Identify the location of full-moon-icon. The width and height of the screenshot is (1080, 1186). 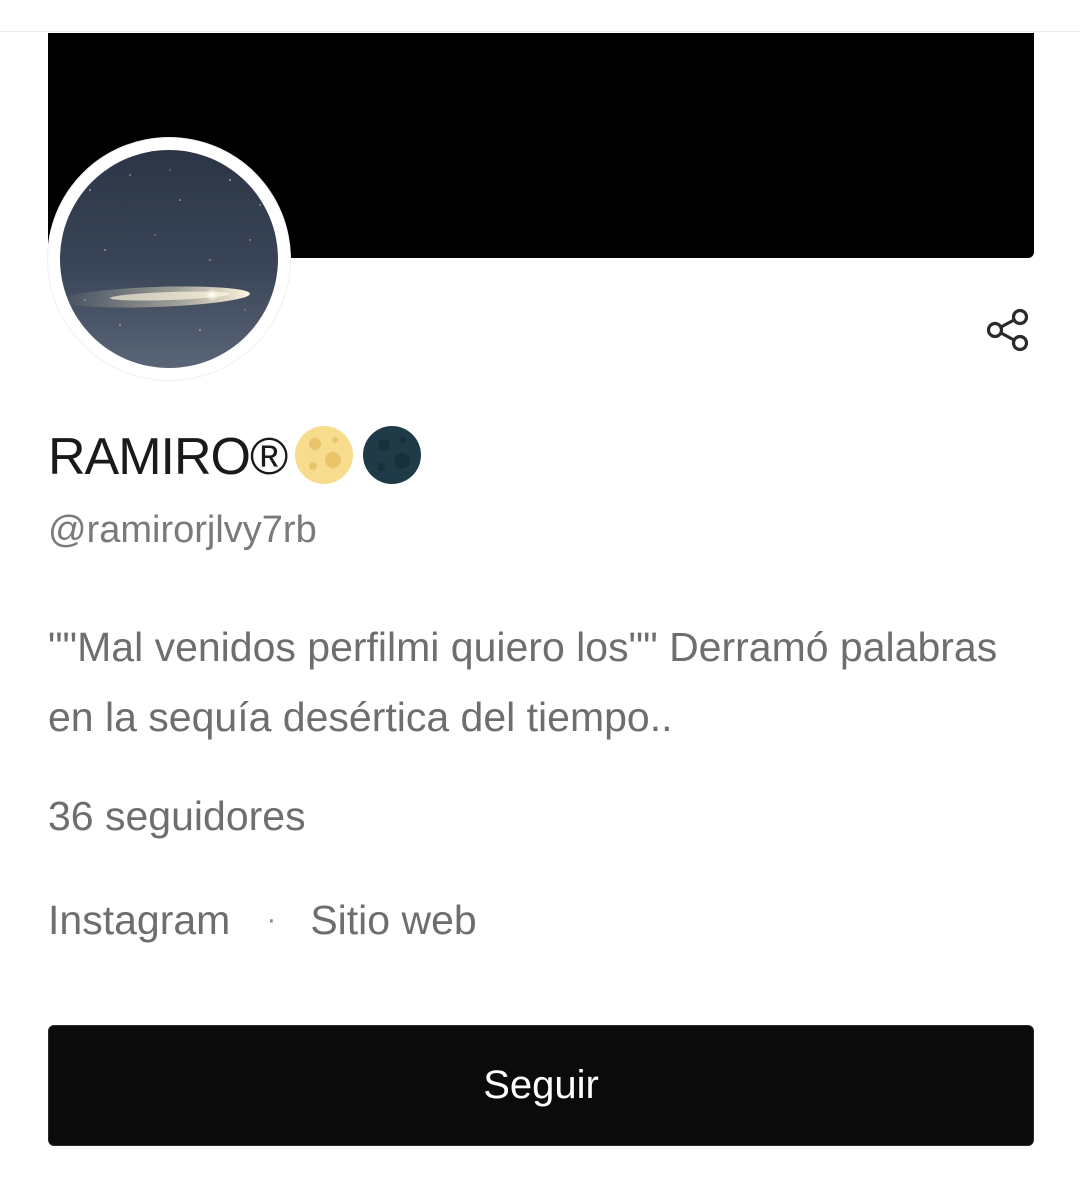
(324, 457).